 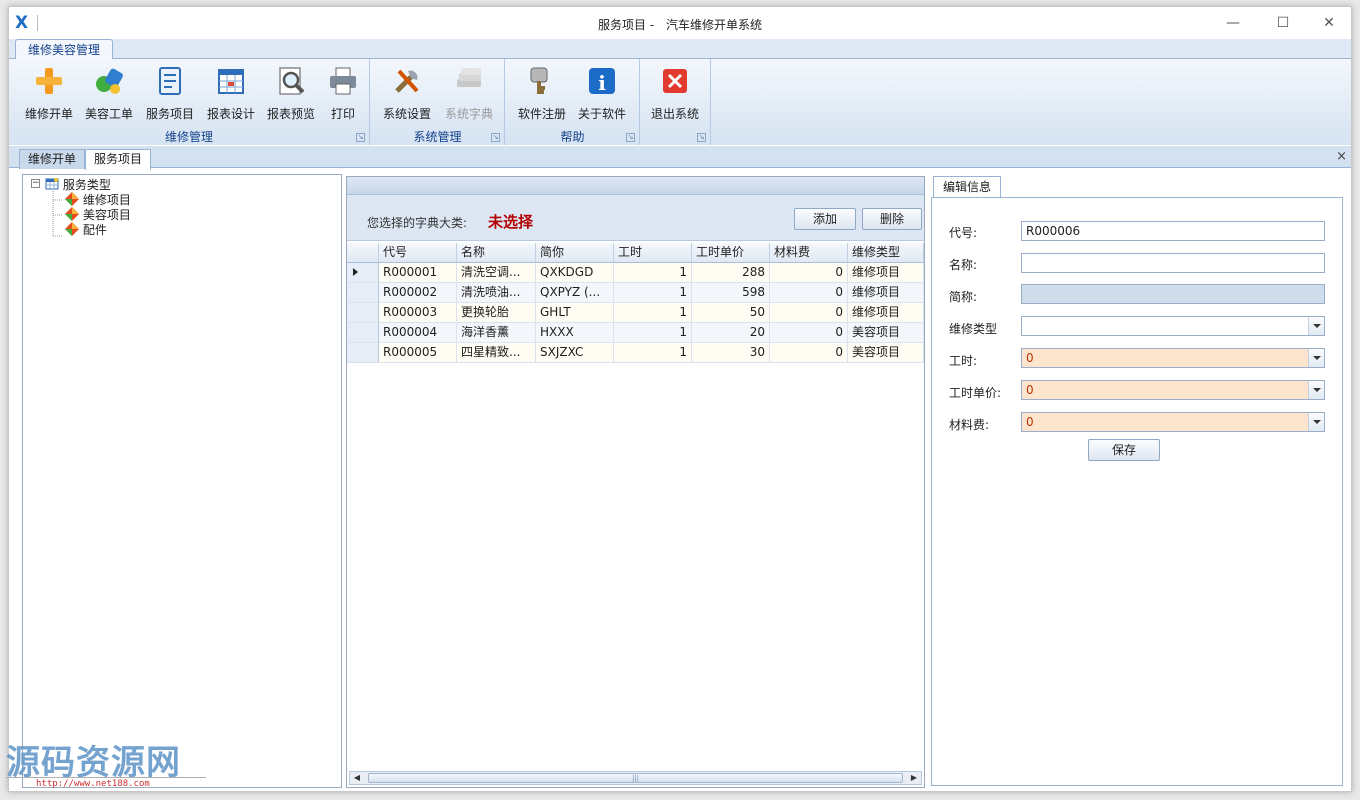 What do you see at coordinates (963, 297) in the screenshot?
I see `abbr-label: 简称:` at bounding box center [963, 297].